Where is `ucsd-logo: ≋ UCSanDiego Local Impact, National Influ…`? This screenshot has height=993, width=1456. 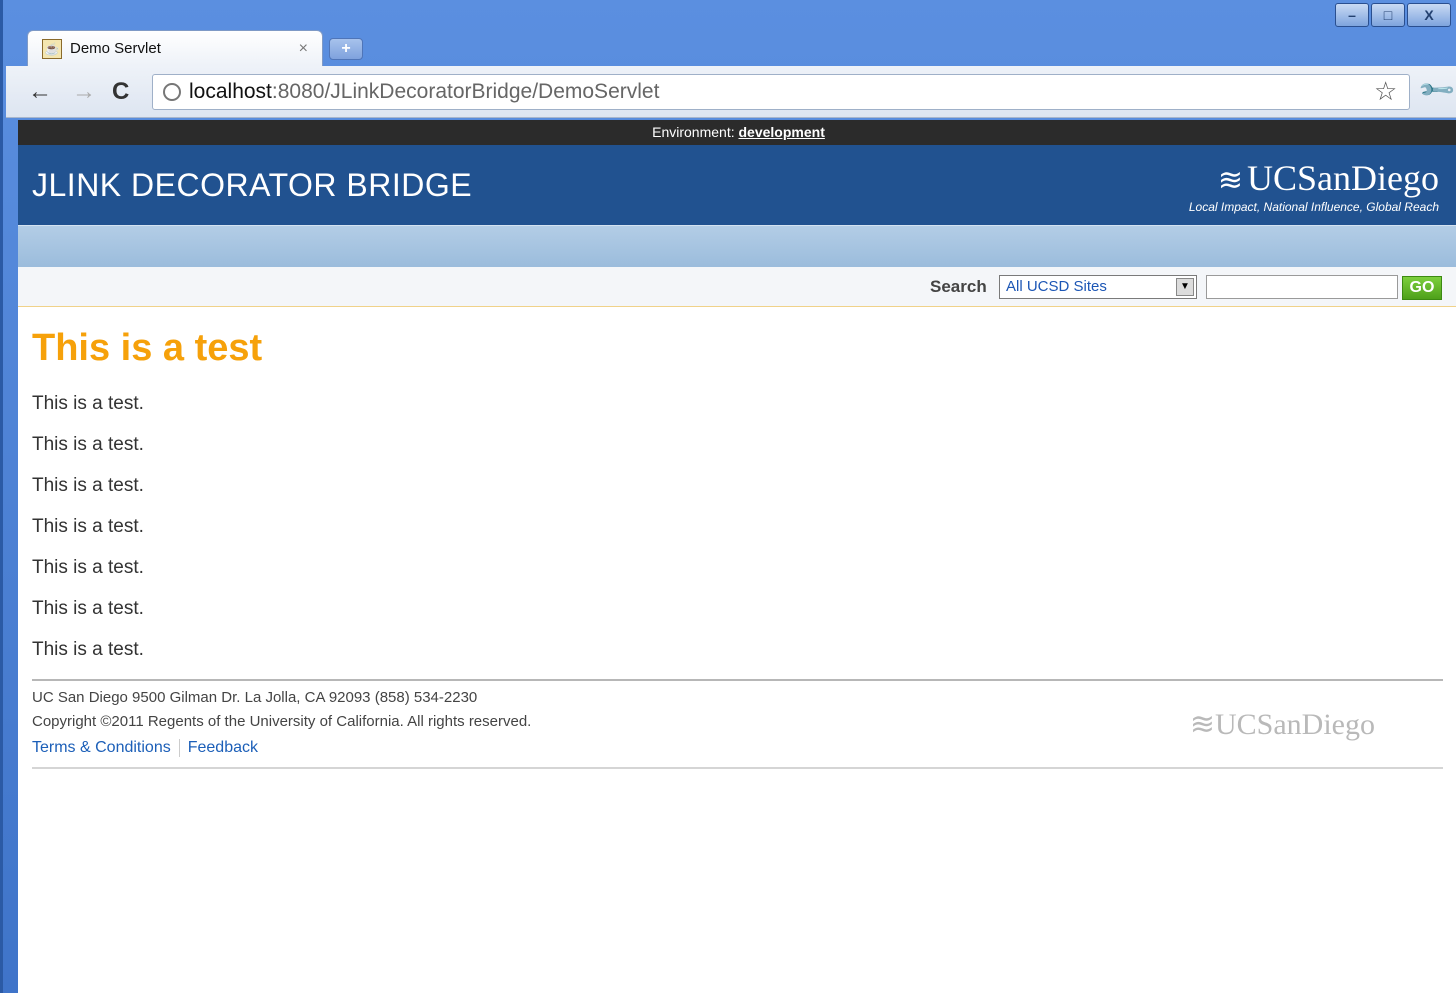
ucsd-logo: ≋ UCSanDiego Local Impact, National Influ… is located at coordinates (1314, 186).